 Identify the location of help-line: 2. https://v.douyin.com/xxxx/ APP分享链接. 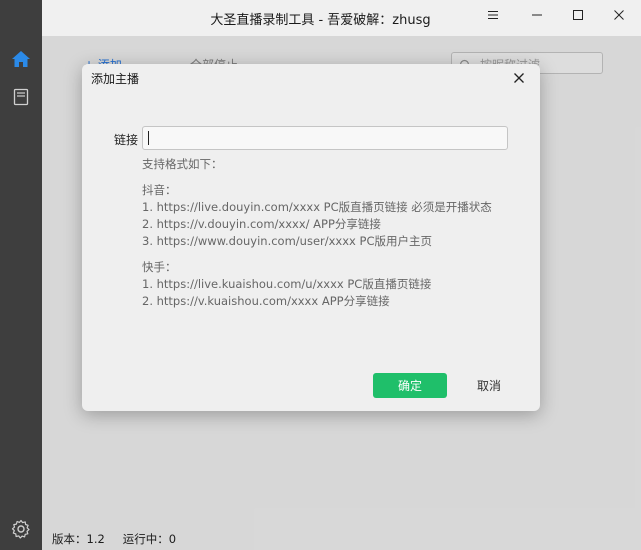
(261, 224).